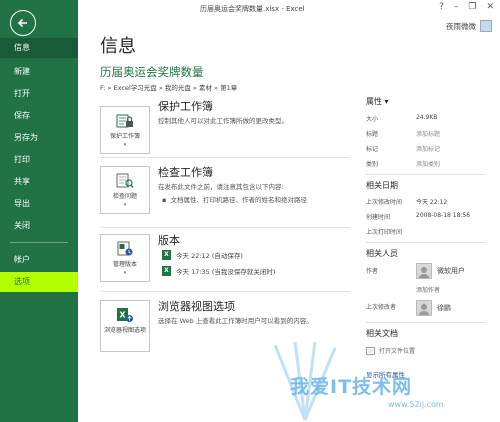  What do you see at coordinates (124, 196) in the screenshot?
I see `check-issues-label: 检查问题` at bounding box center [124, 196].